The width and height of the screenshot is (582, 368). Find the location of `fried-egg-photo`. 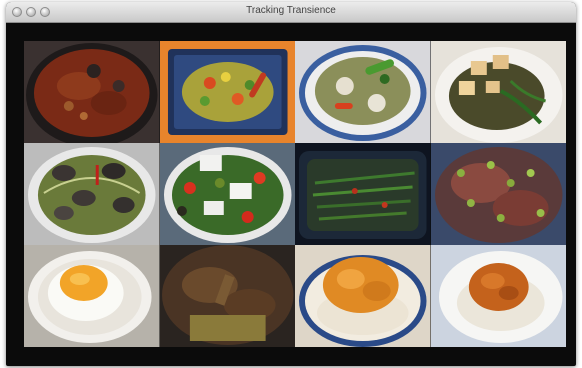

fried-egg-photo is located at coordinates (92, 296).